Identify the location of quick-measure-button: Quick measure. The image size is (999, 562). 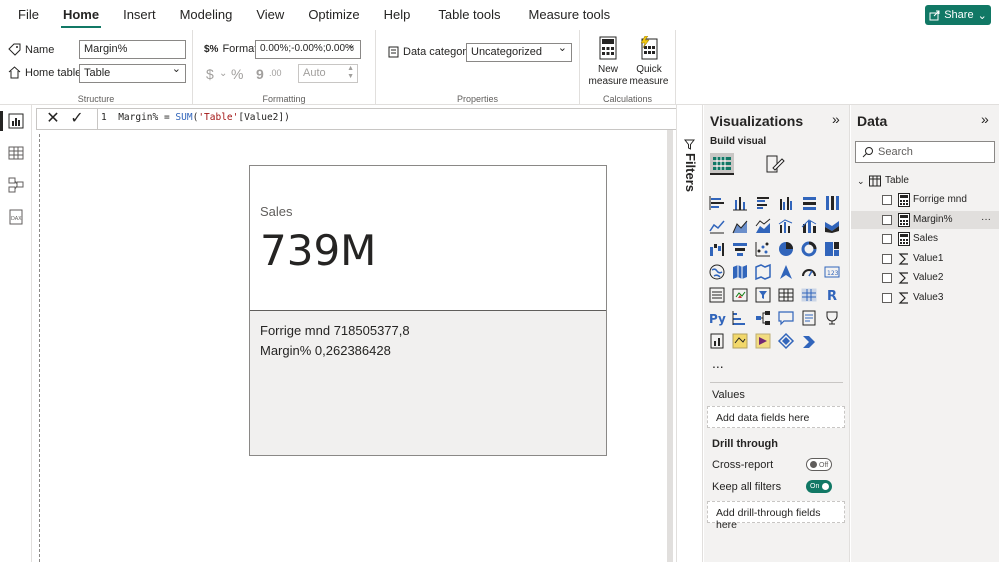
(649, 61).